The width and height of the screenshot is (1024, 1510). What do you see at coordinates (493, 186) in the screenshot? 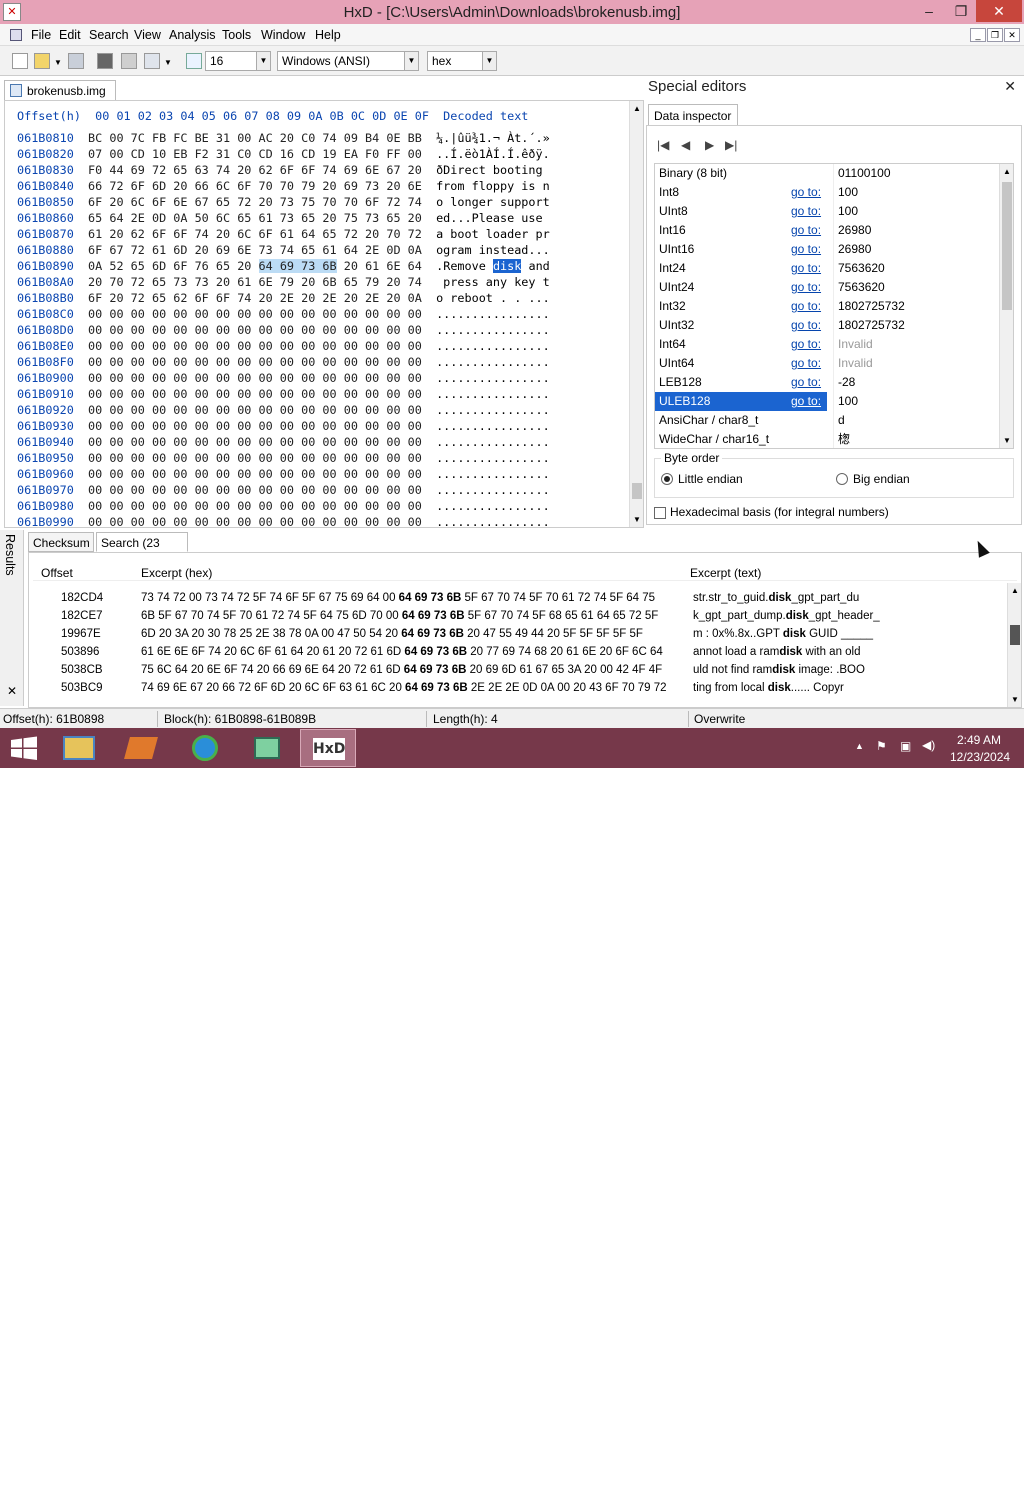
I see `row-decoded-text: from floppy is n` at bounding box center [493, 186].